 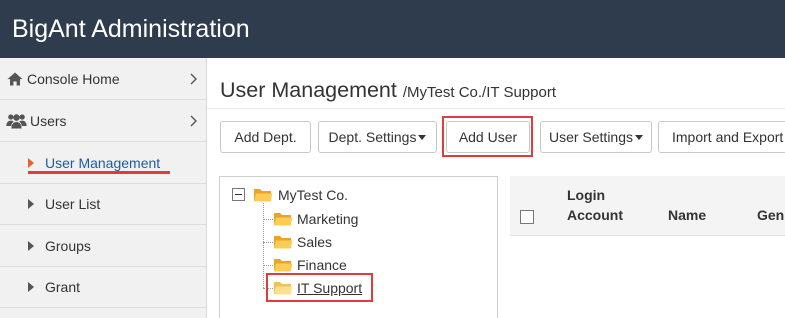 I want to click on column-header-login-account: Login Account, so click(x=598, y=205).